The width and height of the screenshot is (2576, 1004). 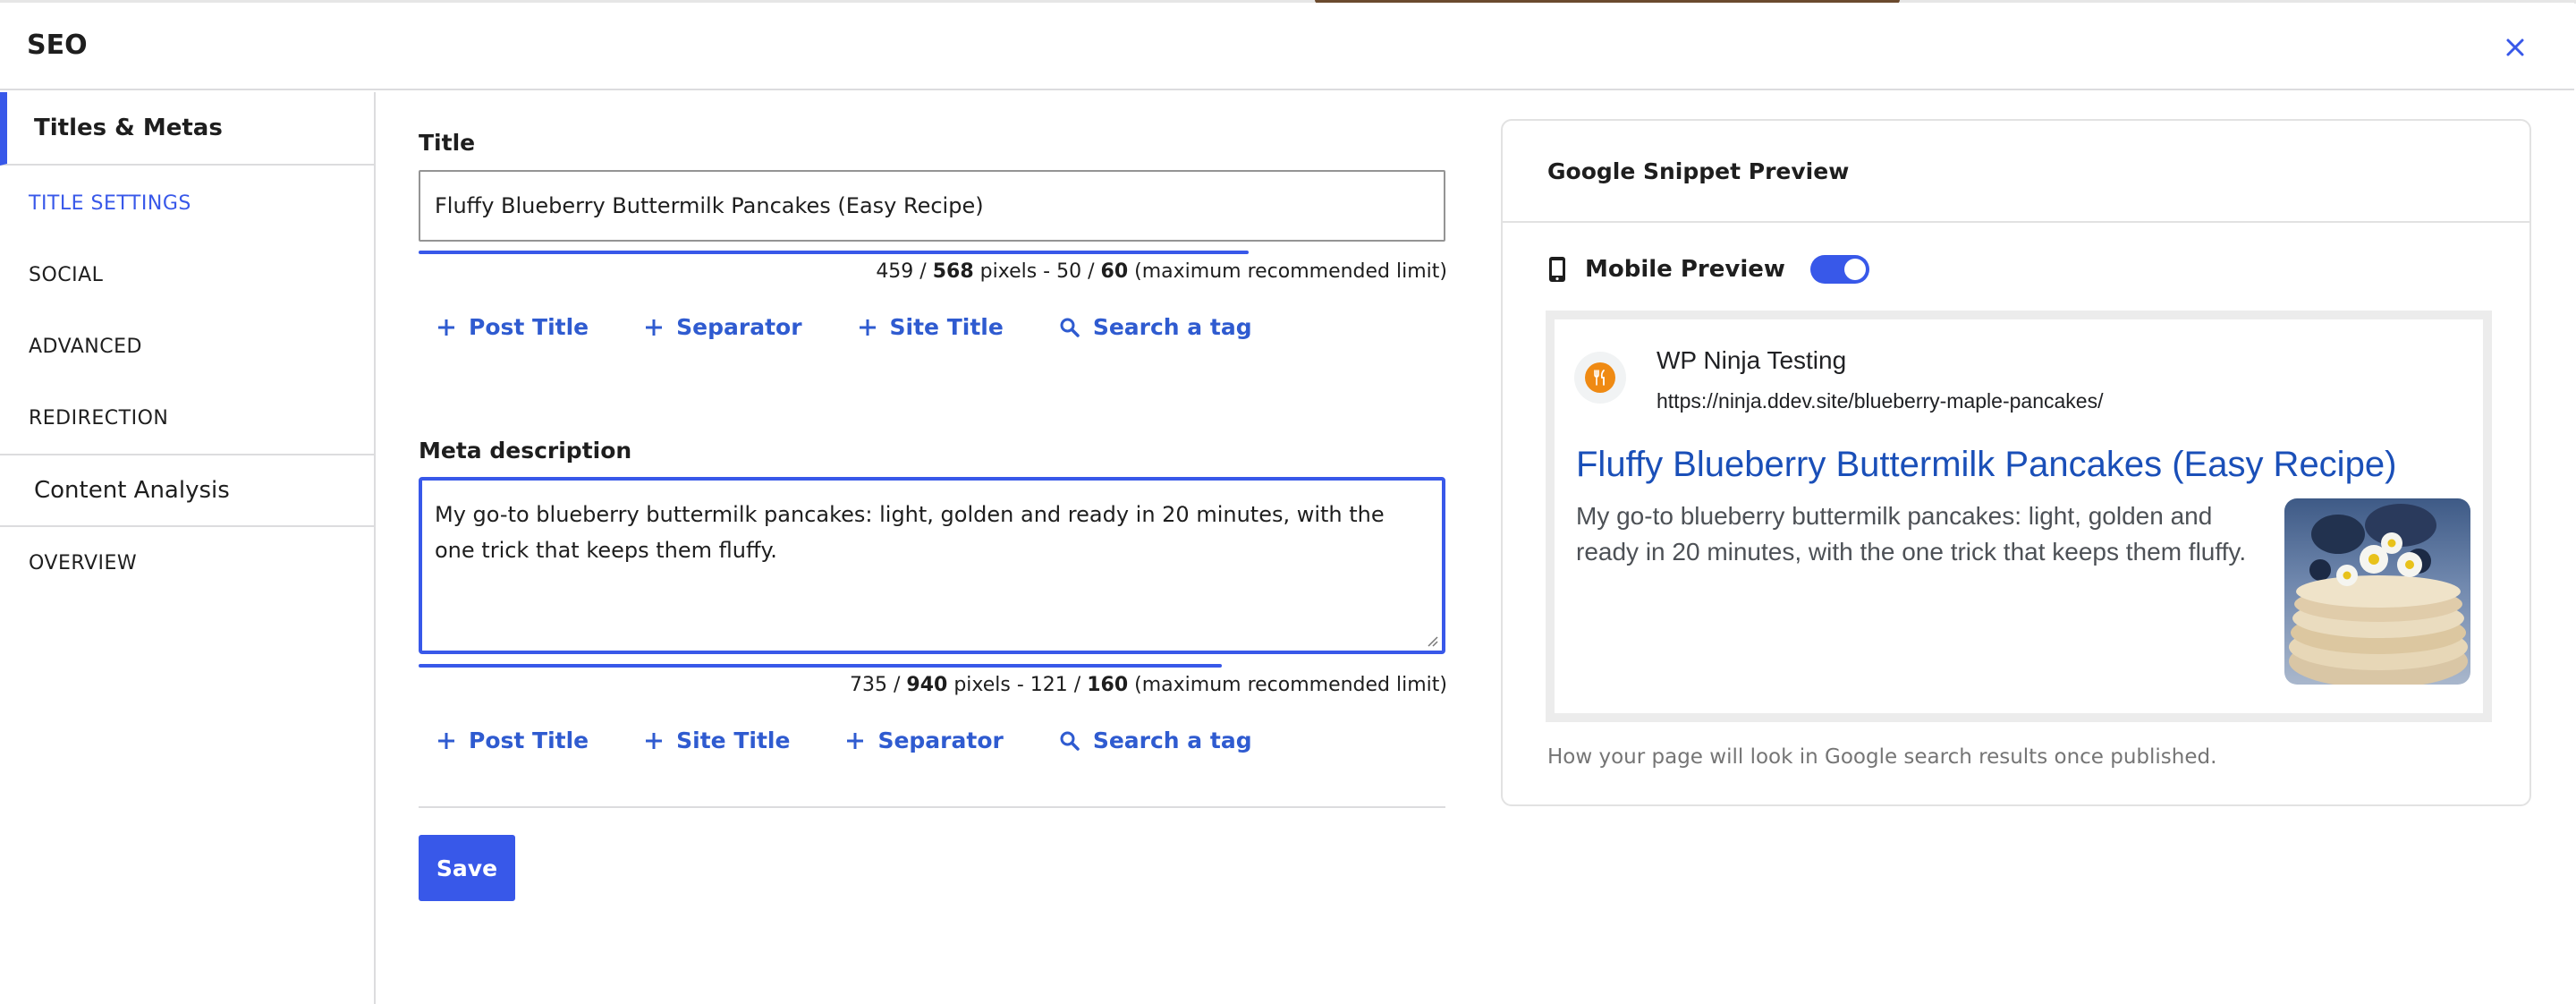 I want to click on toggle-knob, so click(x=1854, y=269).